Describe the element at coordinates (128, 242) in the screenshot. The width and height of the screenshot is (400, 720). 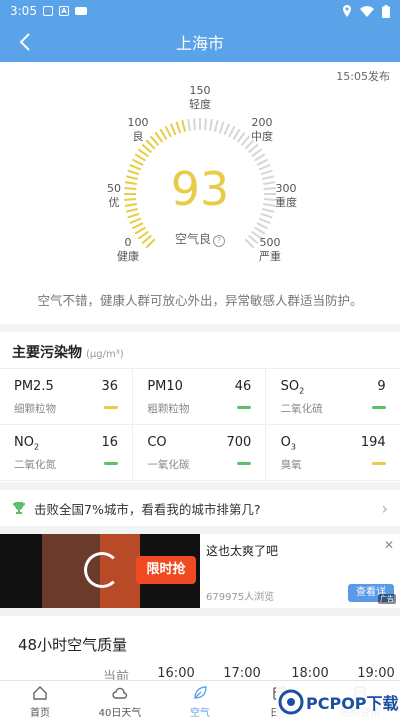
I see `gauge-label-number: 0` at that location.